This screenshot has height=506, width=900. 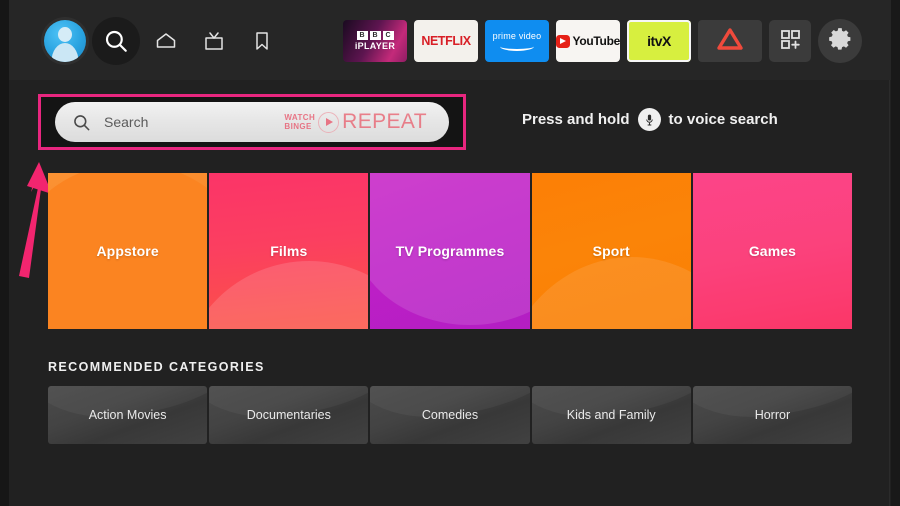 I want to click on right-edge-strip, so click(x=895, y=253).